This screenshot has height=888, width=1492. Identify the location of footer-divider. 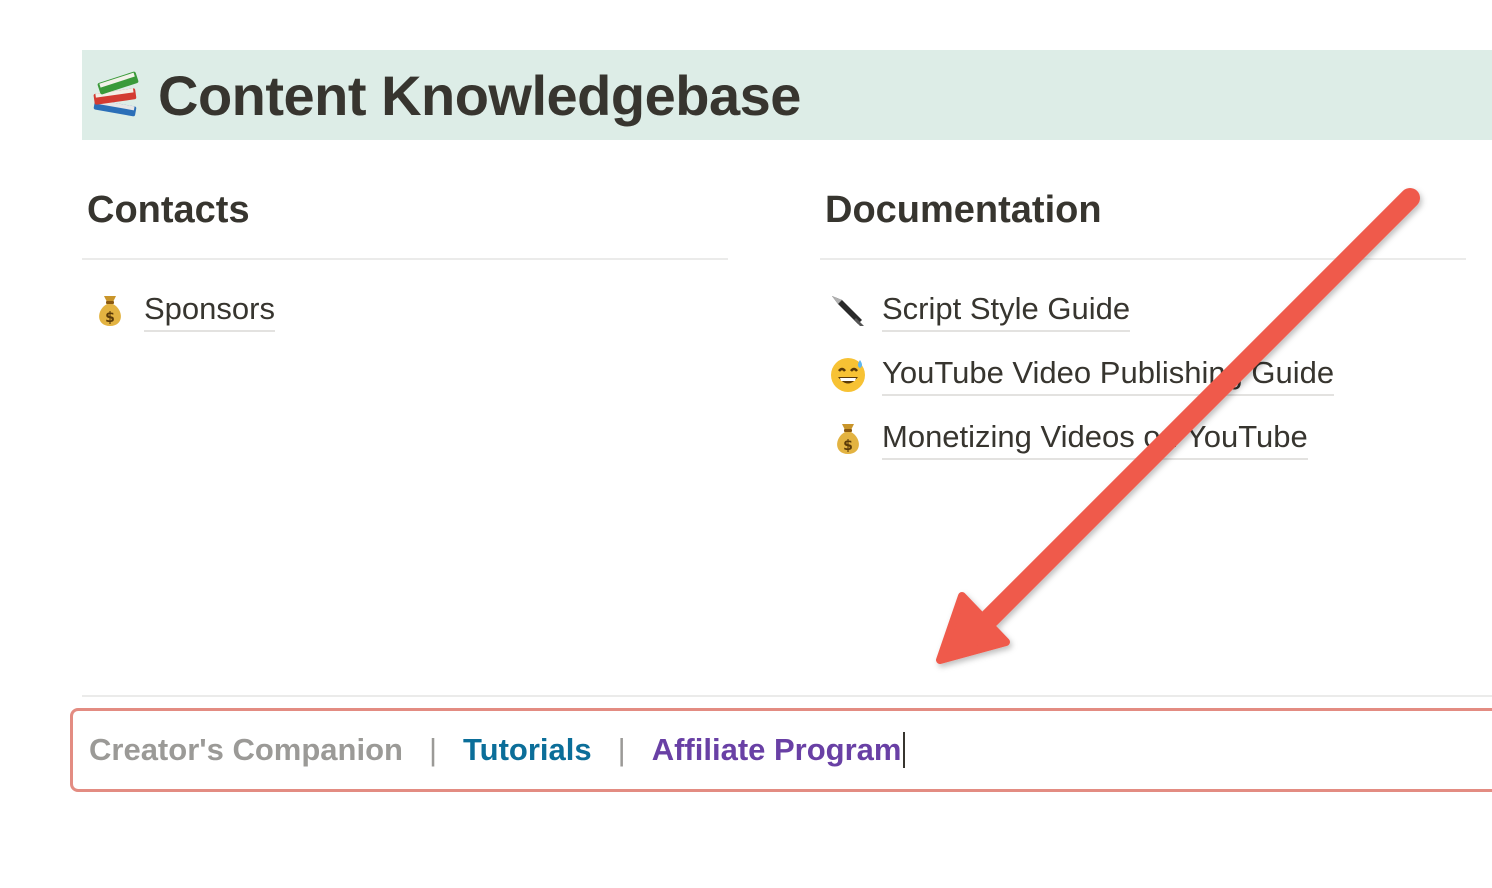
(787, 696).